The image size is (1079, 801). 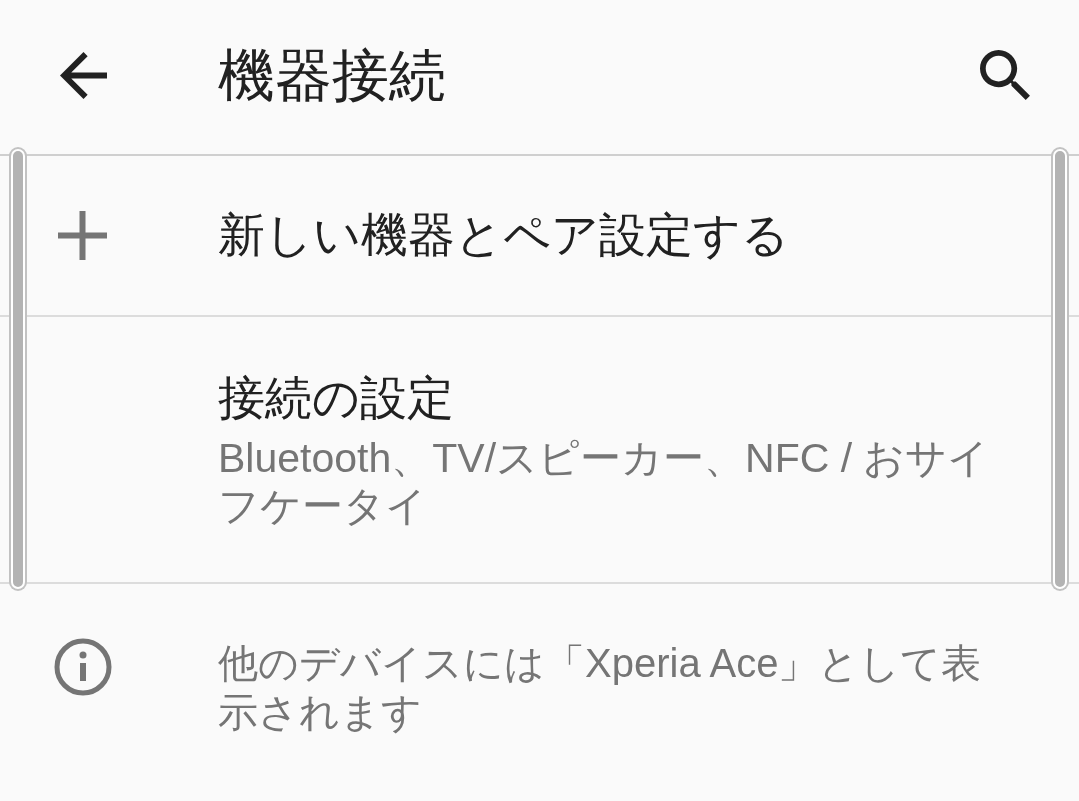 I want to click on back-arrow-icon, so click(x=83, y=75).